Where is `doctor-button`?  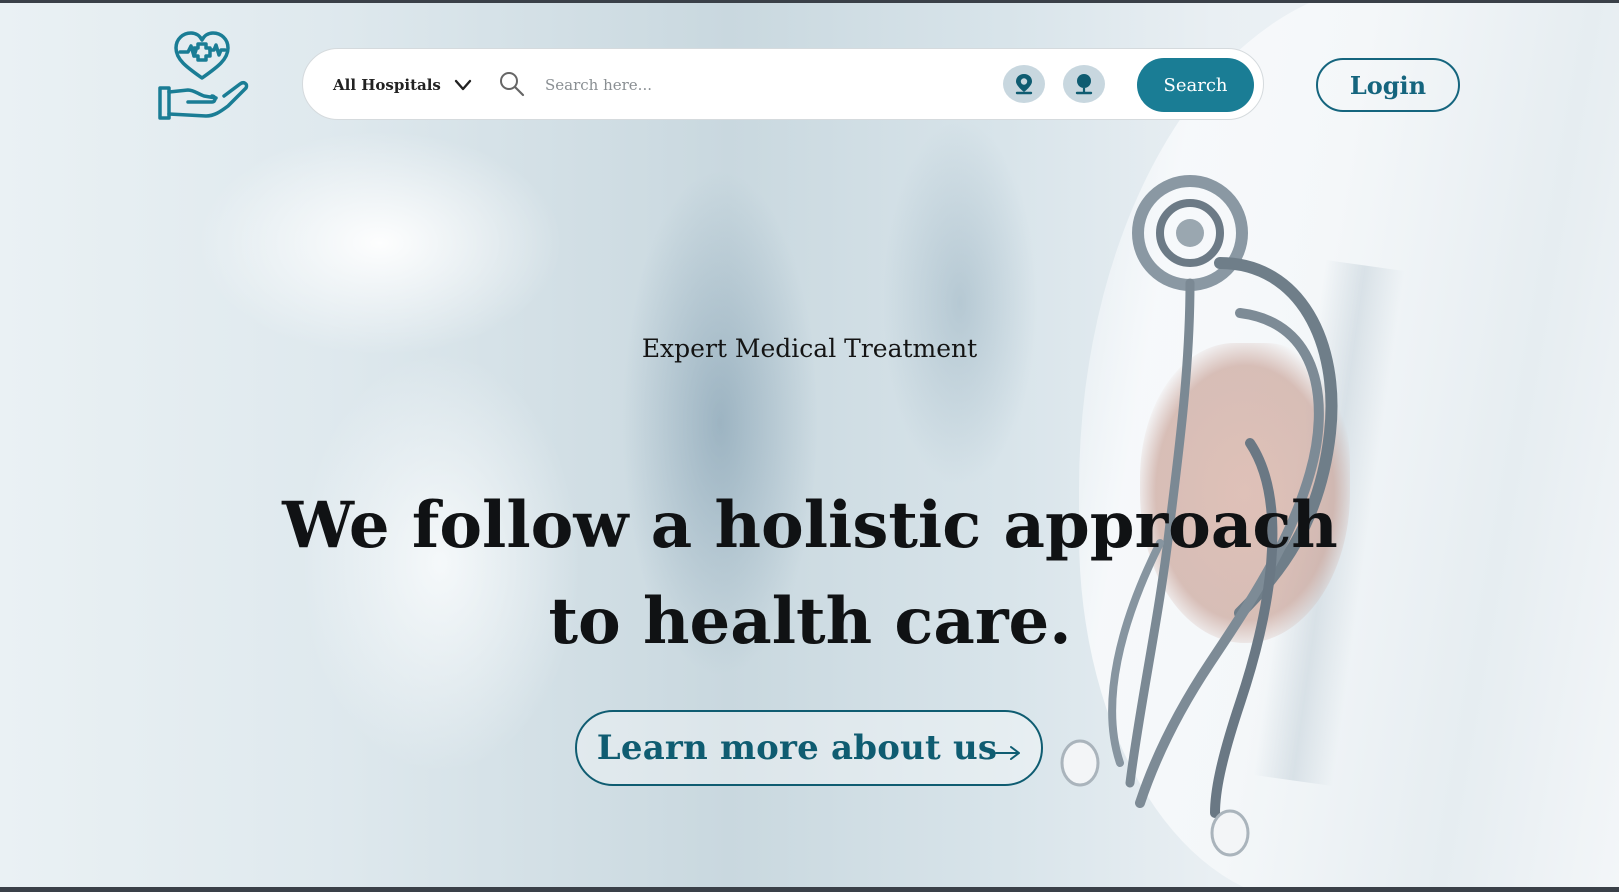
doctor-button is located at coordinates (1084, 84).